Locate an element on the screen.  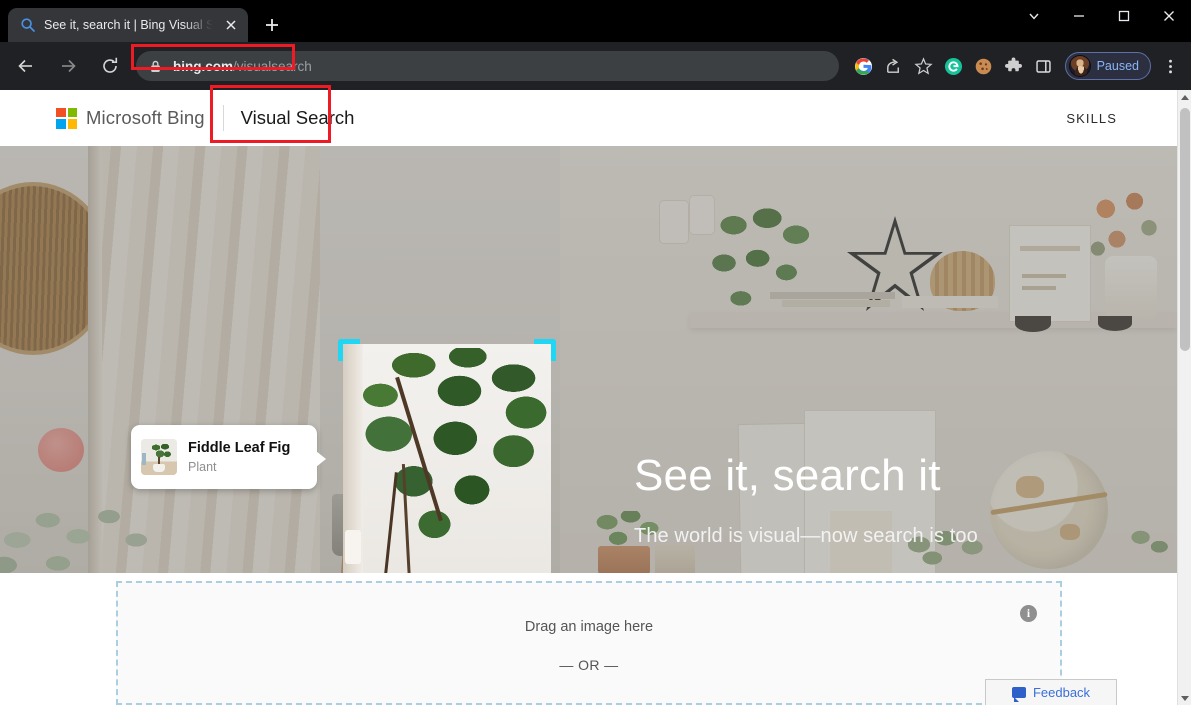
window-controls is located at coordinates (1101, 16).